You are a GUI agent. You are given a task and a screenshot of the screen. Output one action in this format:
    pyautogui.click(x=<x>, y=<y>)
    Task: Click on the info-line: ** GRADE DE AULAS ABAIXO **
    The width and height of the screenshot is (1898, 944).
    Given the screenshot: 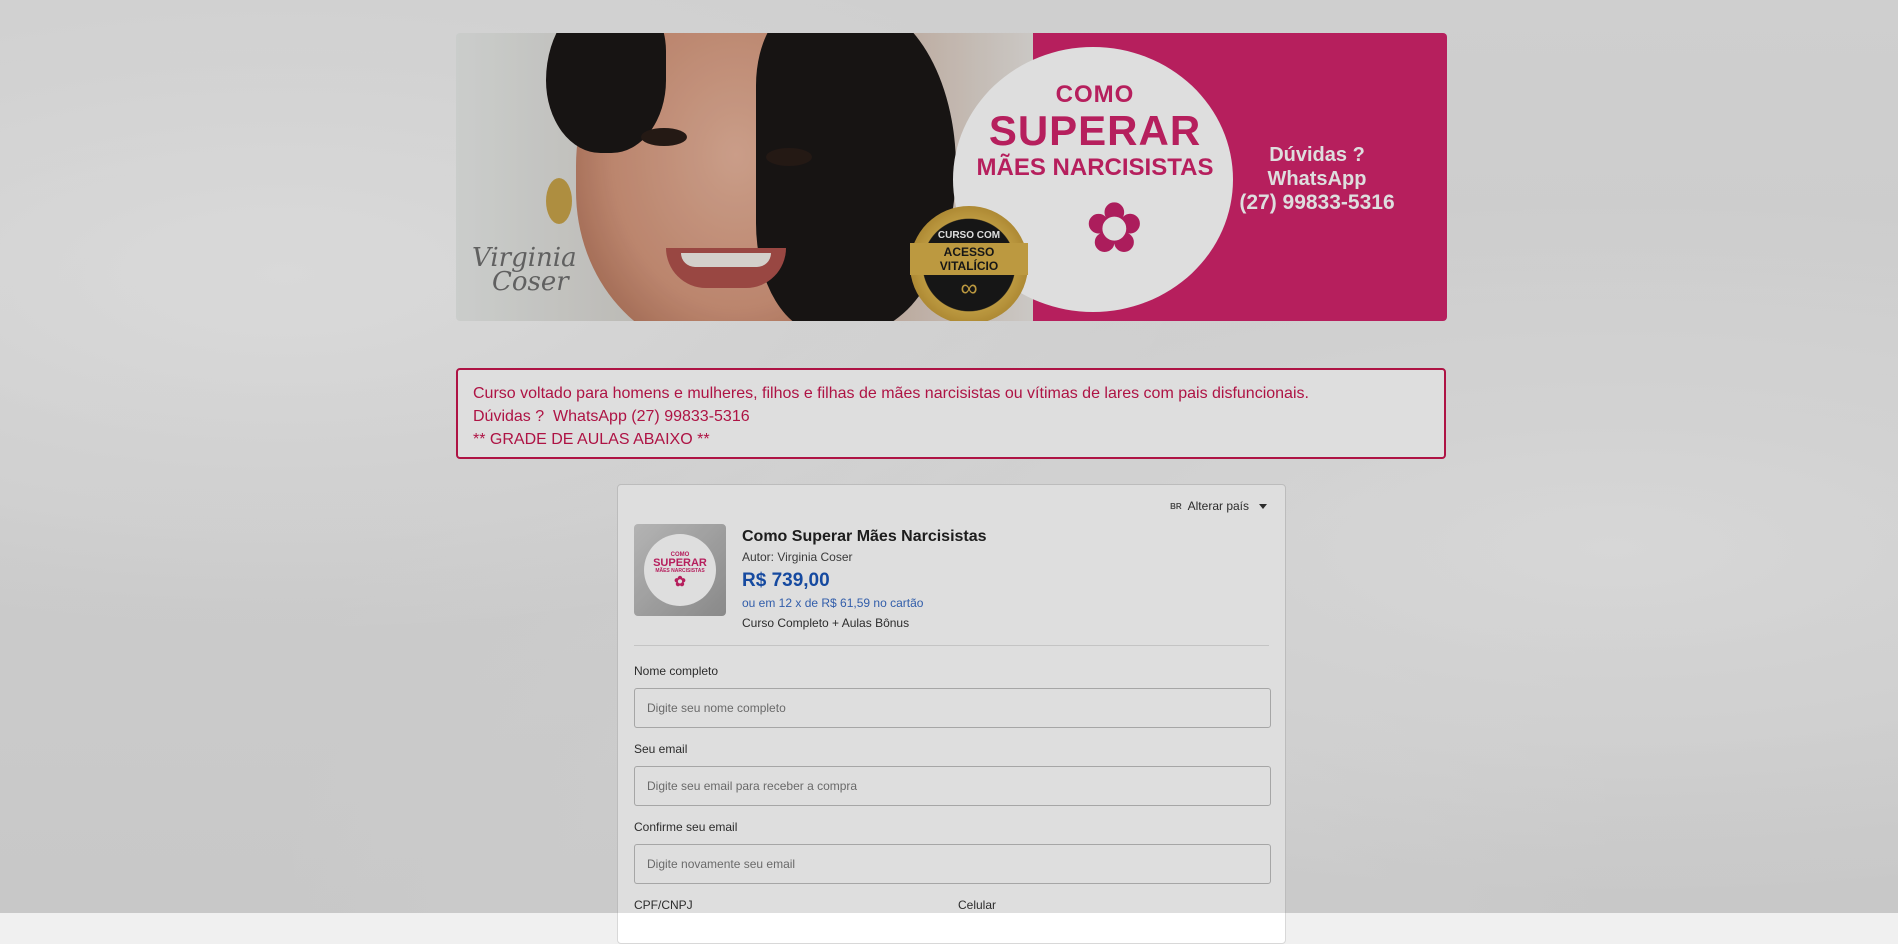 What is the action you would take?
    pyautogui.click(x=591, y=439)
    